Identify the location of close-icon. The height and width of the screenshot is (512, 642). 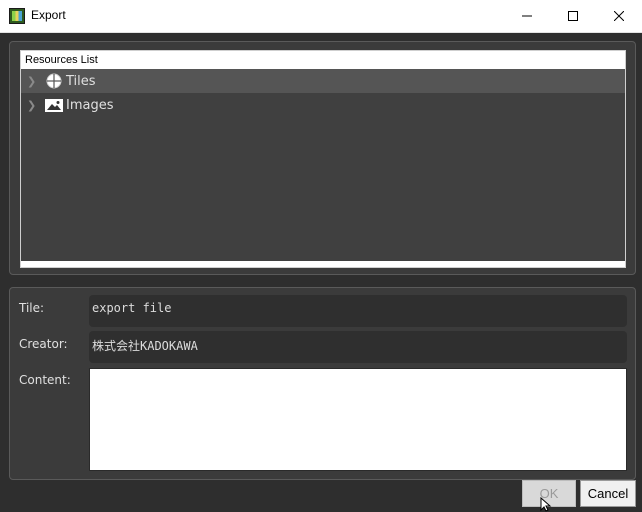
(619, 15).